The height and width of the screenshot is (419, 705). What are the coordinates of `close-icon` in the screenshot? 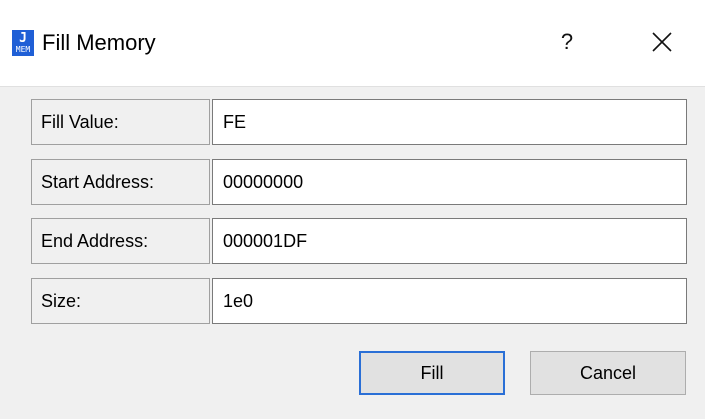 It's located at (662, 42).